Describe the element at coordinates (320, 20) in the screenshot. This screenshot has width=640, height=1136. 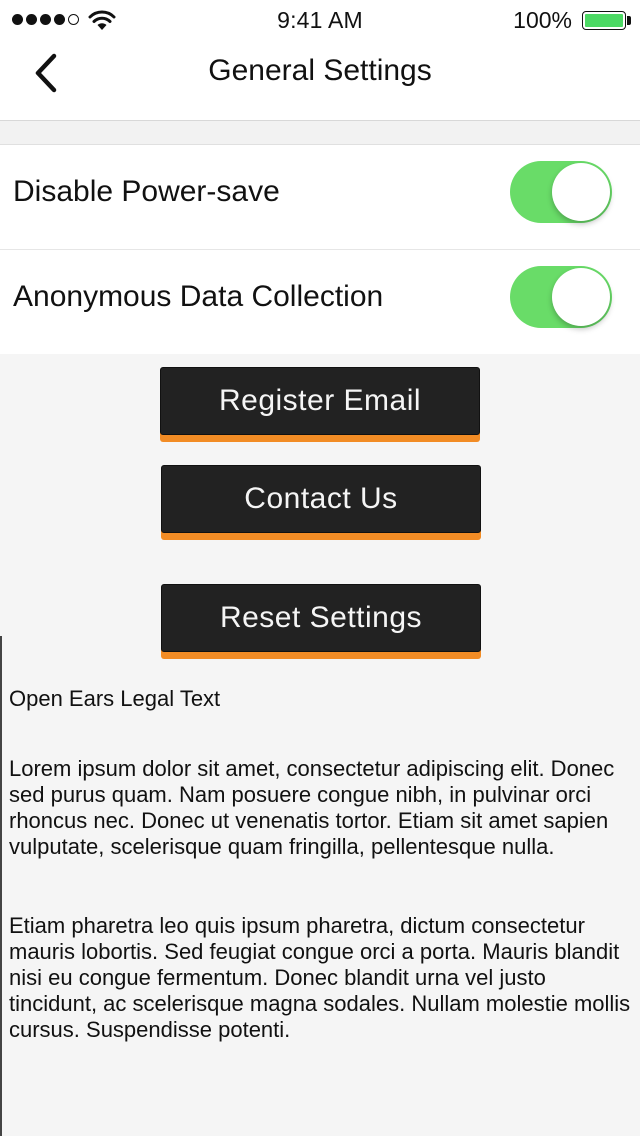
I see `status-bar: 9:41 AM 100%` at that location.